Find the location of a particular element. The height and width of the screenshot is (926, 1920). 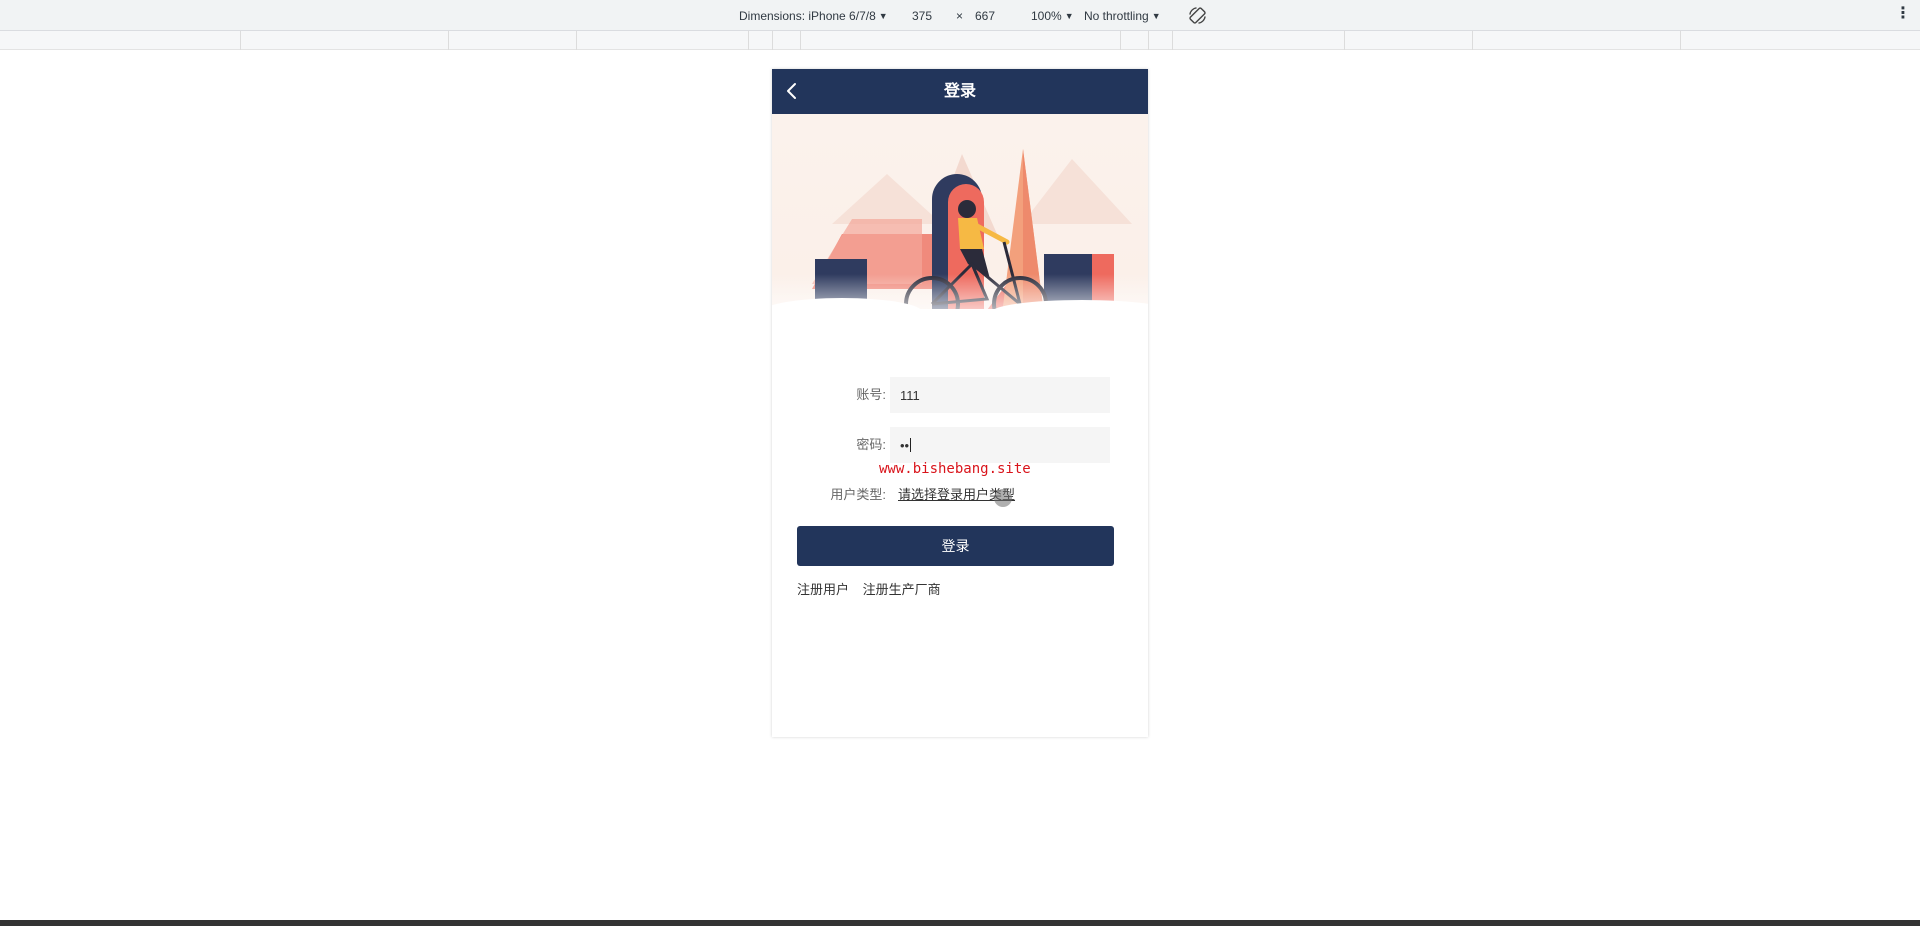

user-type-label: 用户类型: is located at coordinates (858, 494).